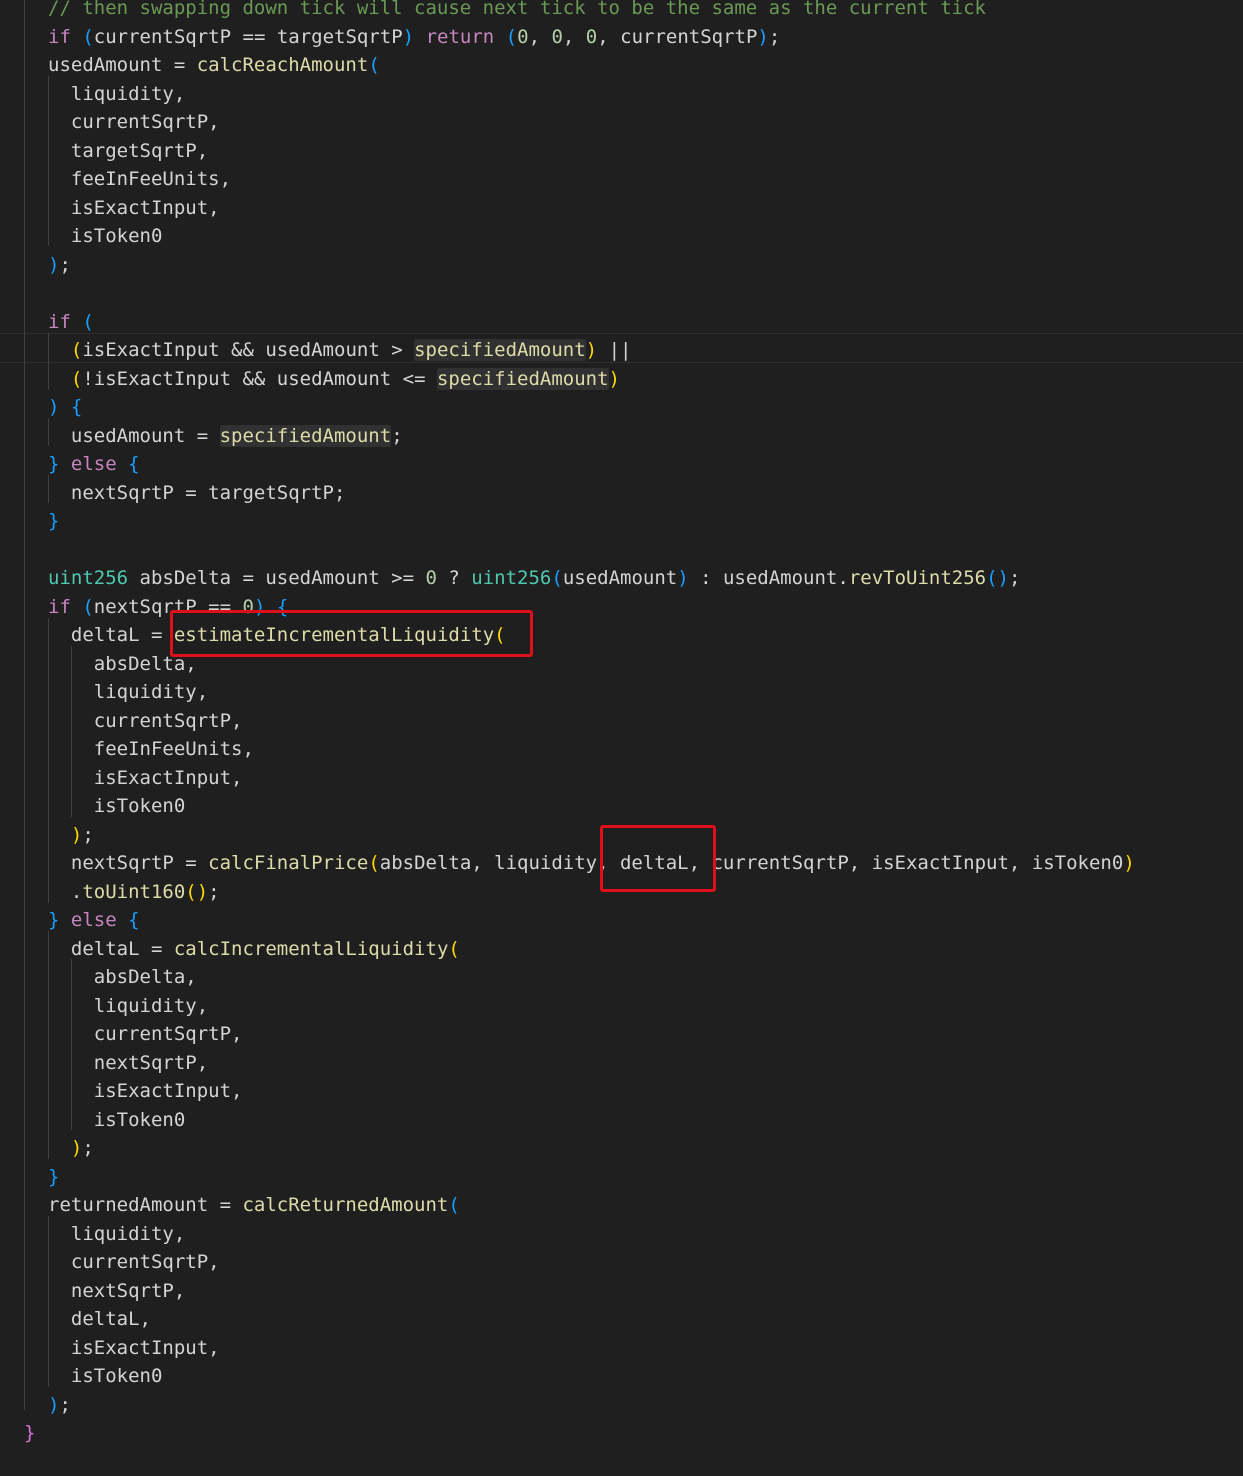 This screenshot has height=1476, width=1243. I want to click on code-token: 0, so click(431, 578).